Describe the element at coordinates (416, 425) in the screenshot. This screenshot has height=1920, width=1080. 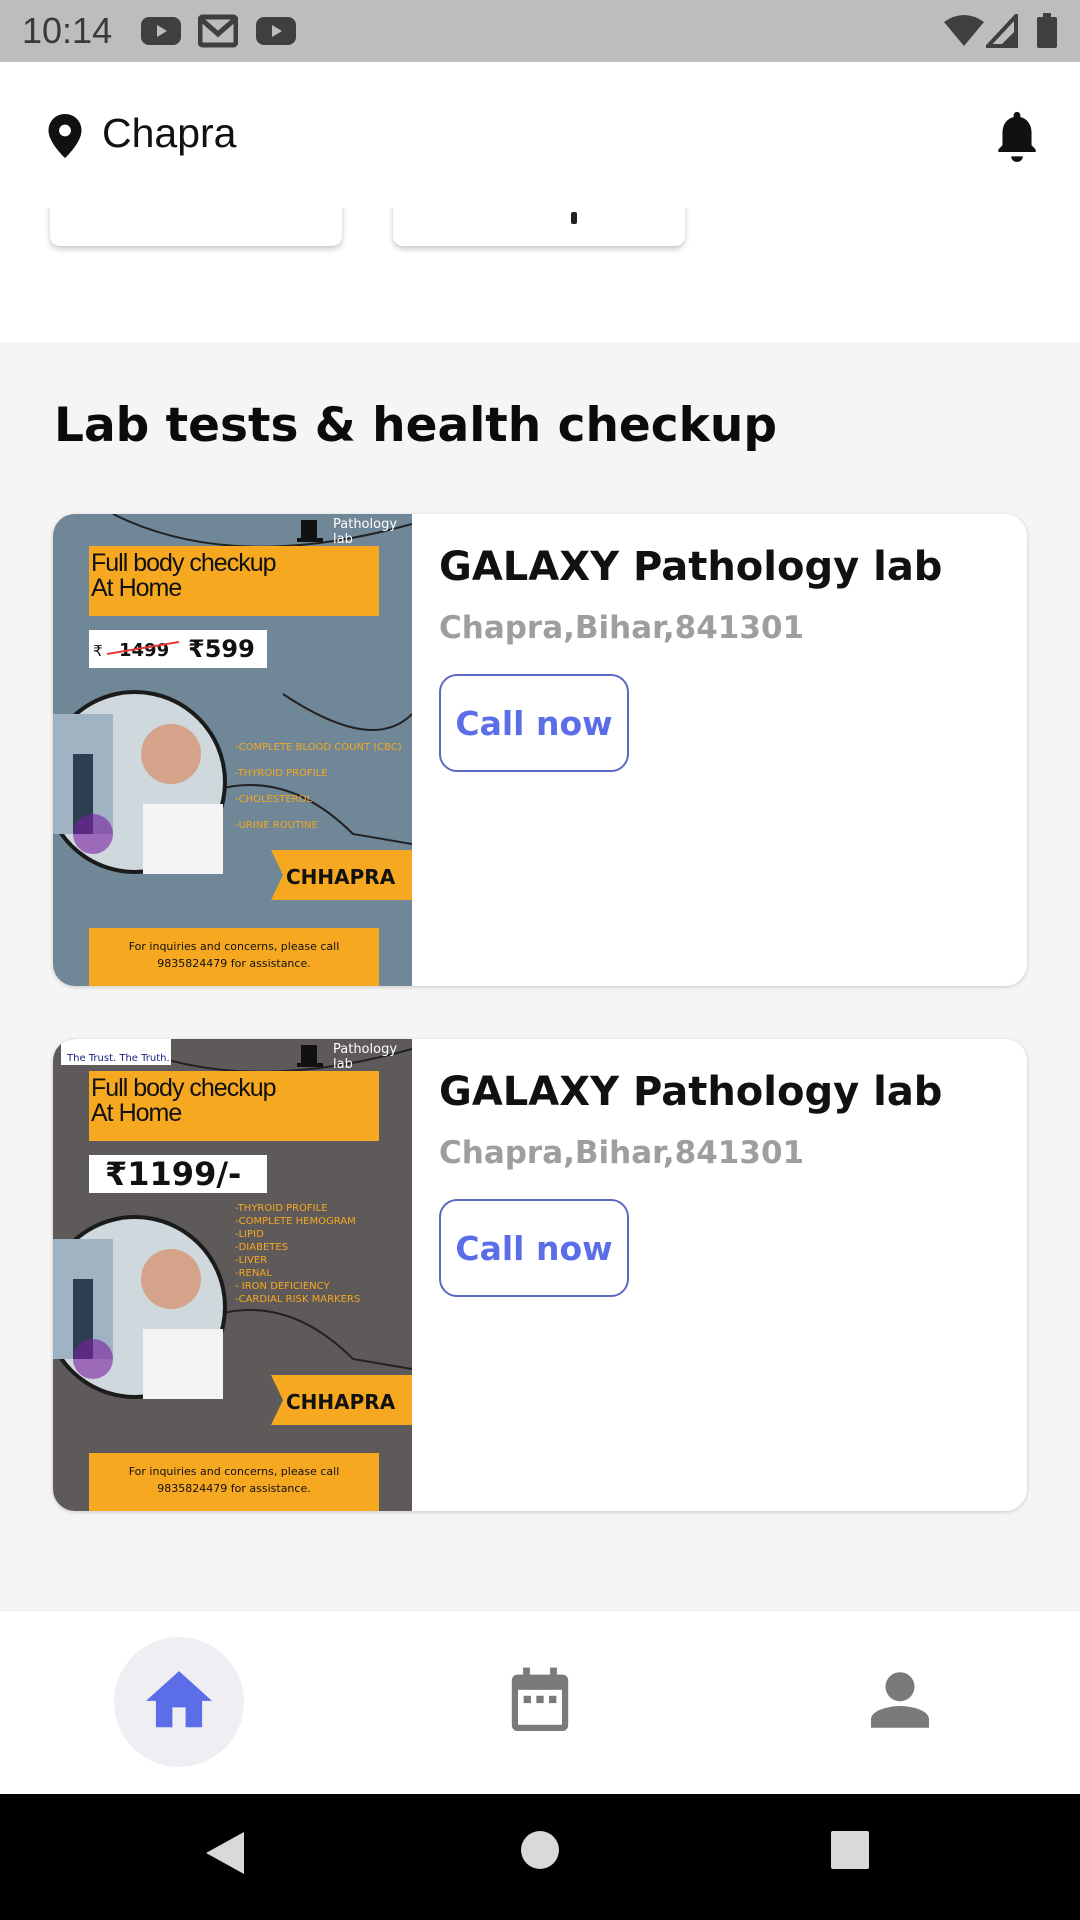
I see `section-title: Lab tests & health checkup` at that location.